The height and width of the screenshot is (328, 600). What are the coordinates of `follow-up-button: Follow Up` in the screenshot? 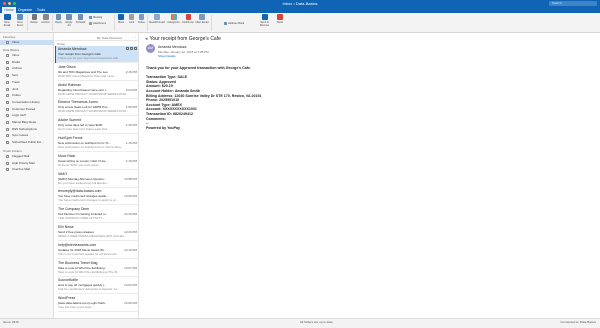 It's located at (188, 23).